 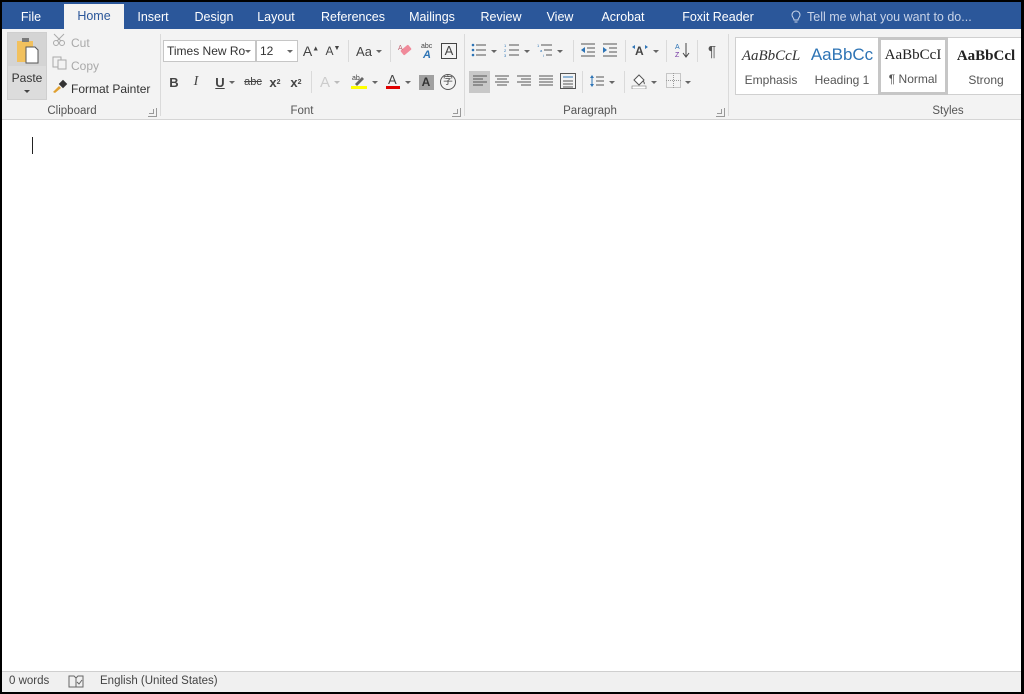 I want to click on language-indicator: English (United States), so click(x=159, y=681).